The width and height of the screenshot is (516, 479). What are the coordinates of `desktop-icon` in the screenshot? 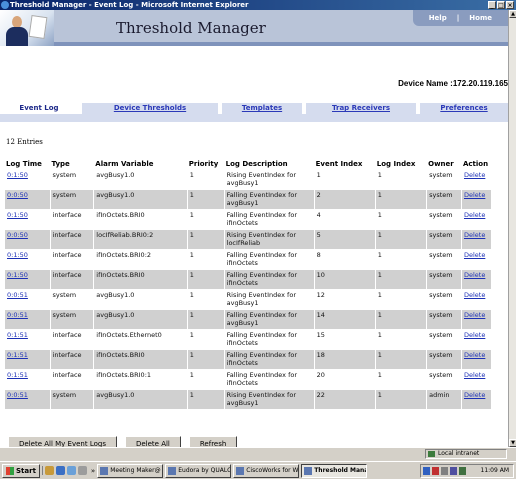 It's located at (49, 470).